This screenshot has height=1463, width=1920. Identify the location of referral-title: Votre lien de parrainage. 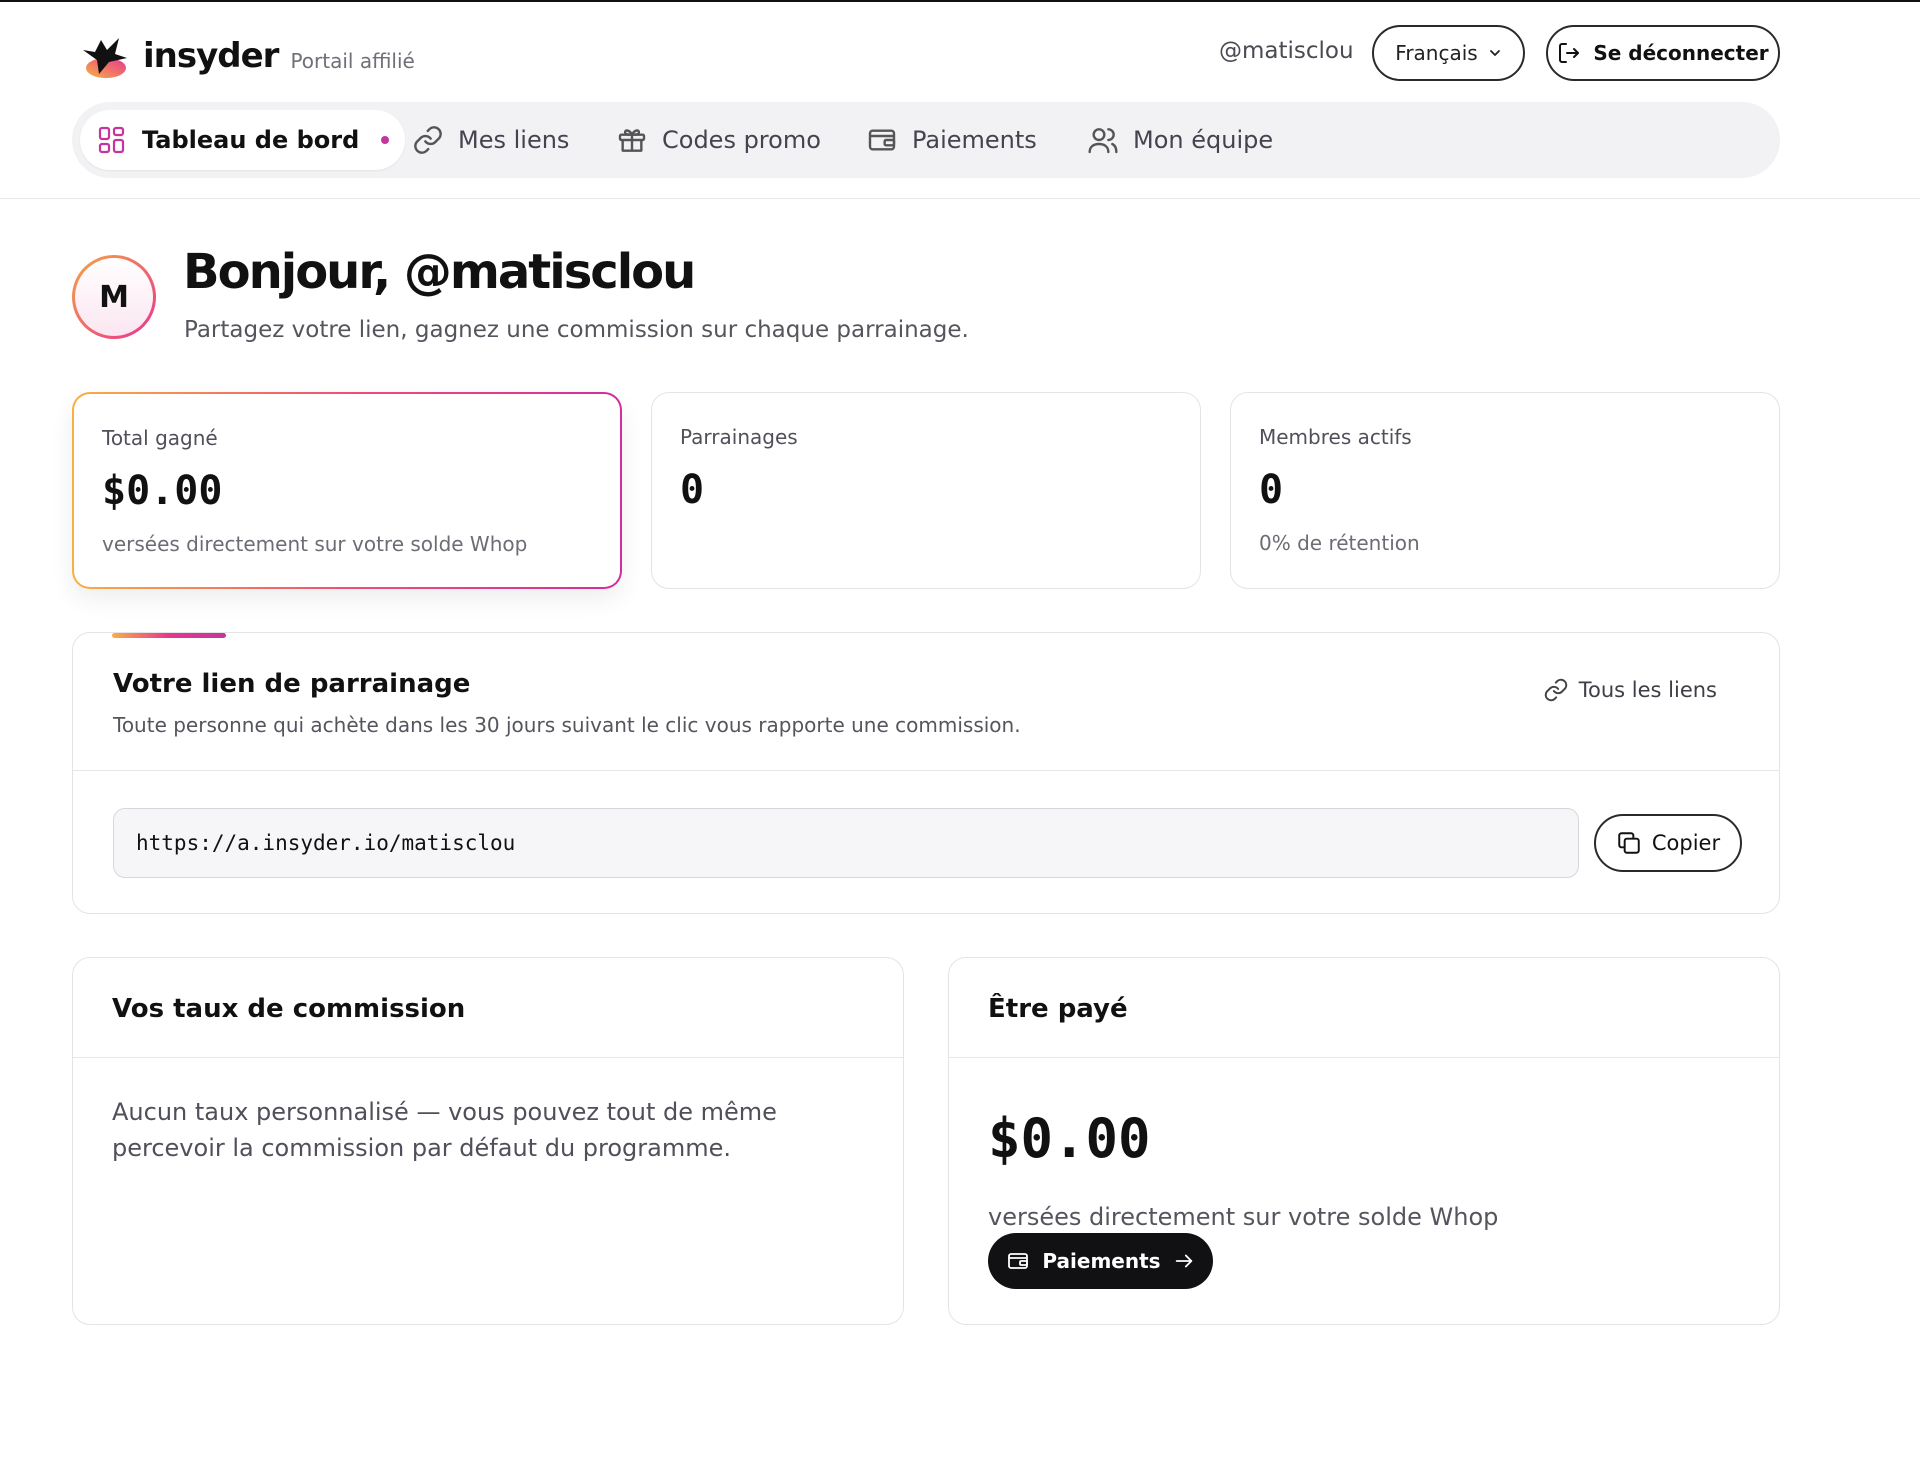
(292, 684).